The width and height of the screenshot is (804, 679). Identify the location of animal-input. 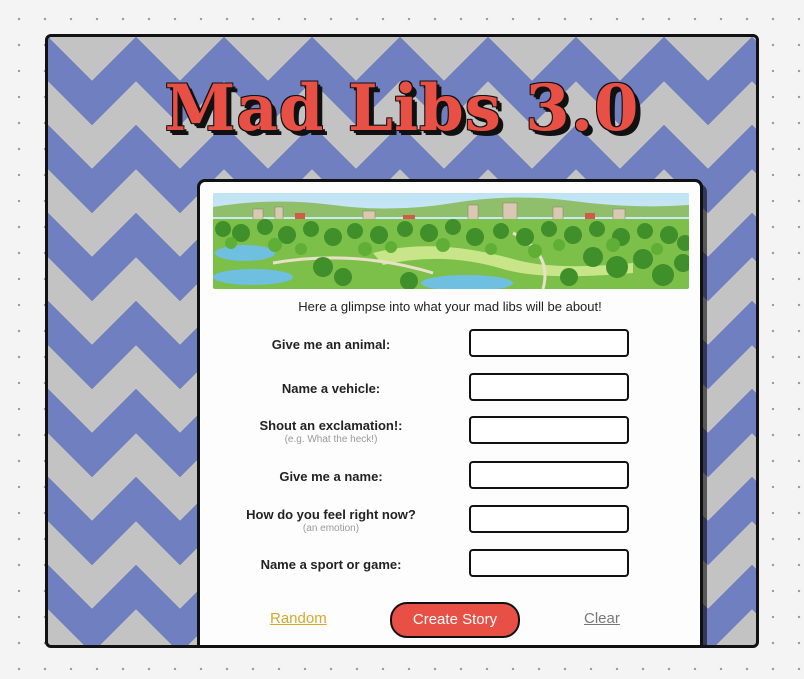
(549, 343).